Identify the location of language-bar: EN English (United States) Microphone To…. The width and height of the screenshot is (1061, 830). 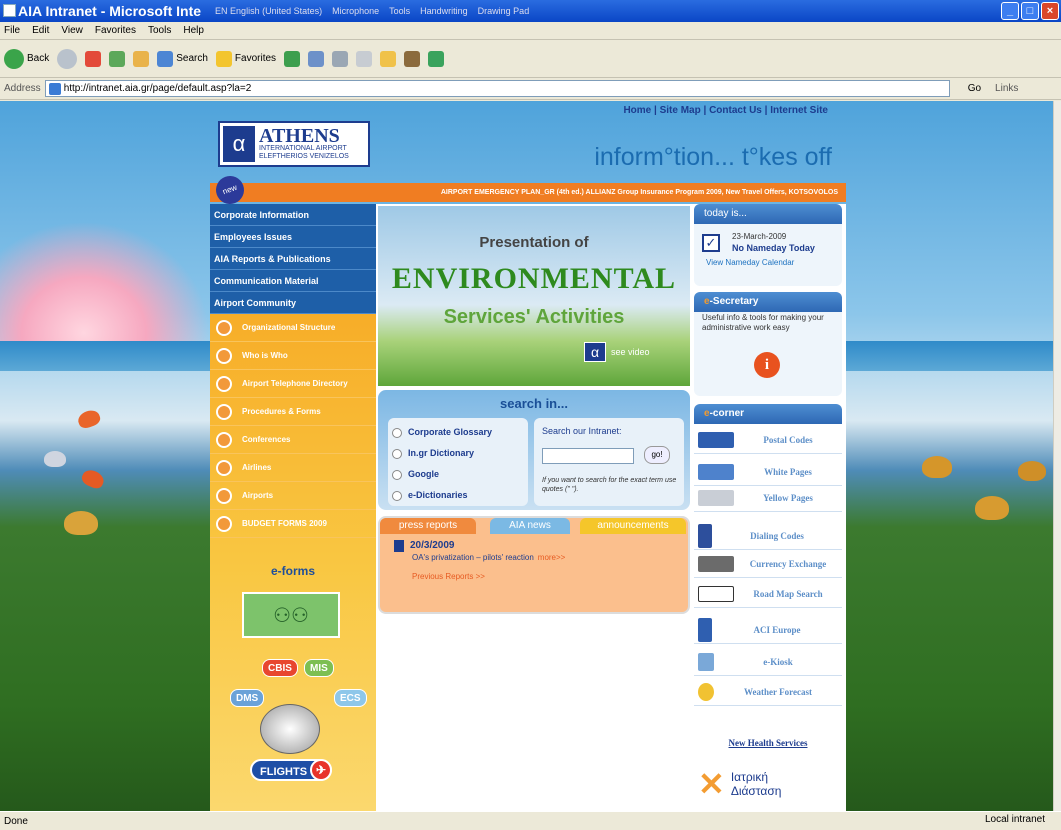
(372, 11).